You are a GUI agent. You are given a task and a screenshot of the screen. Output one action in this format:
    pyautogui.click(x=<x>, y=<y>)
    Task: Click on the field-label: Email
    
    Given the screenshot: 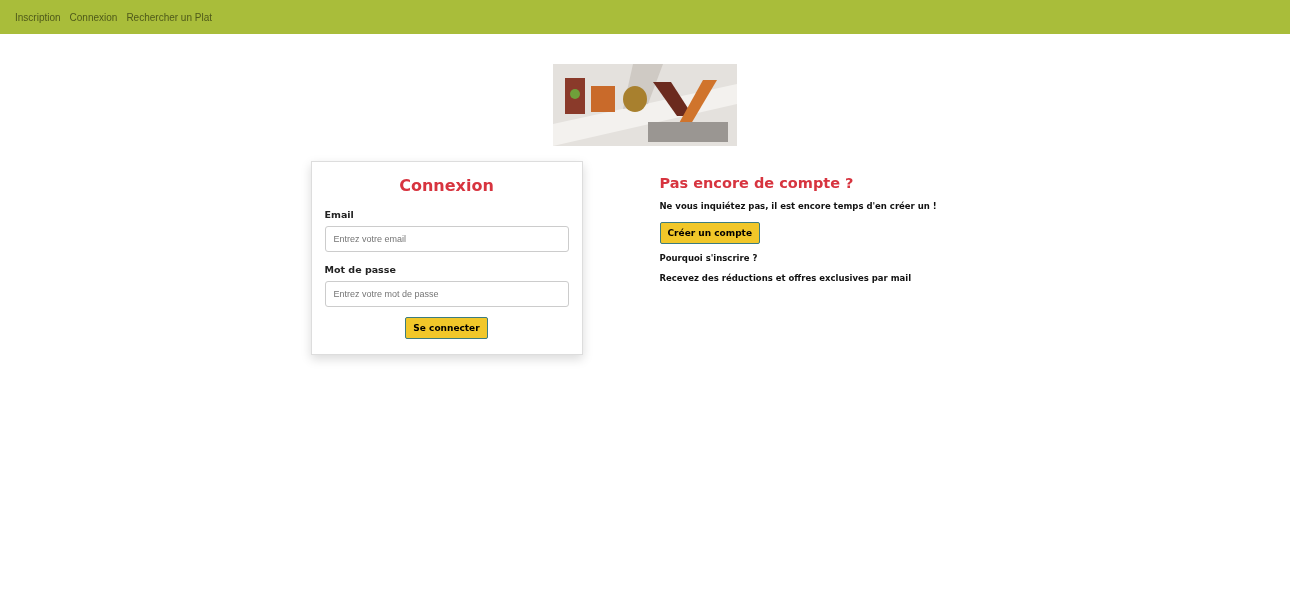 What is the action you would take?
    pyautogui.click(x=339, y=214)
    